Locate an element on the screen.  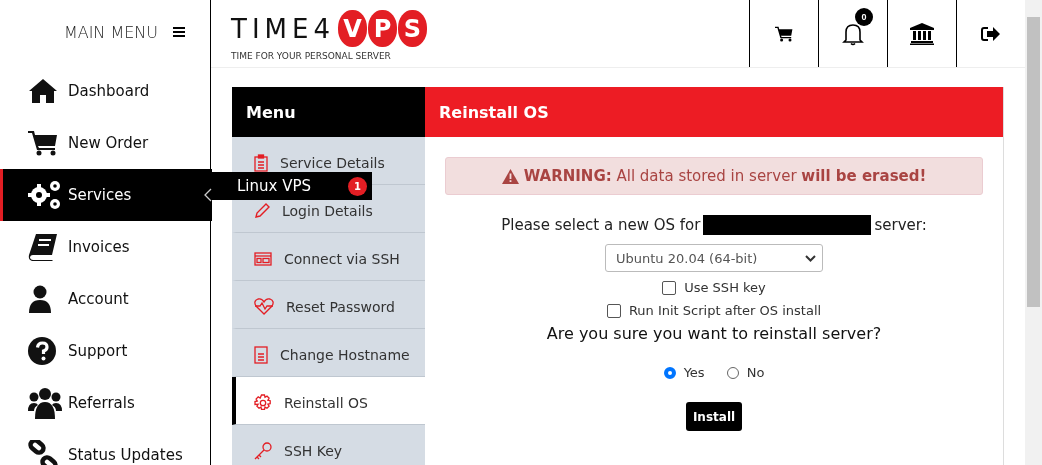
radio-label: No is located at coordinates (755, 372).